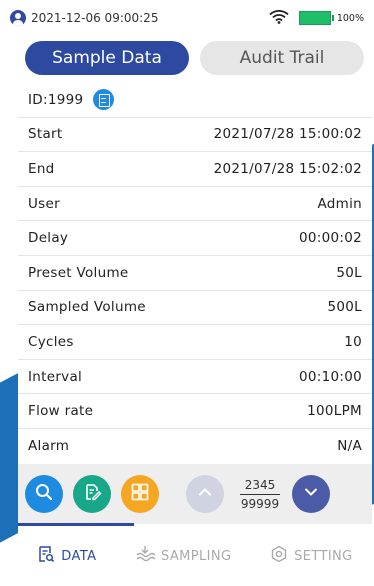 The width and height of the screenshot is (374, 586). I want to click on record-id: ID:1999, so click(56, 99).